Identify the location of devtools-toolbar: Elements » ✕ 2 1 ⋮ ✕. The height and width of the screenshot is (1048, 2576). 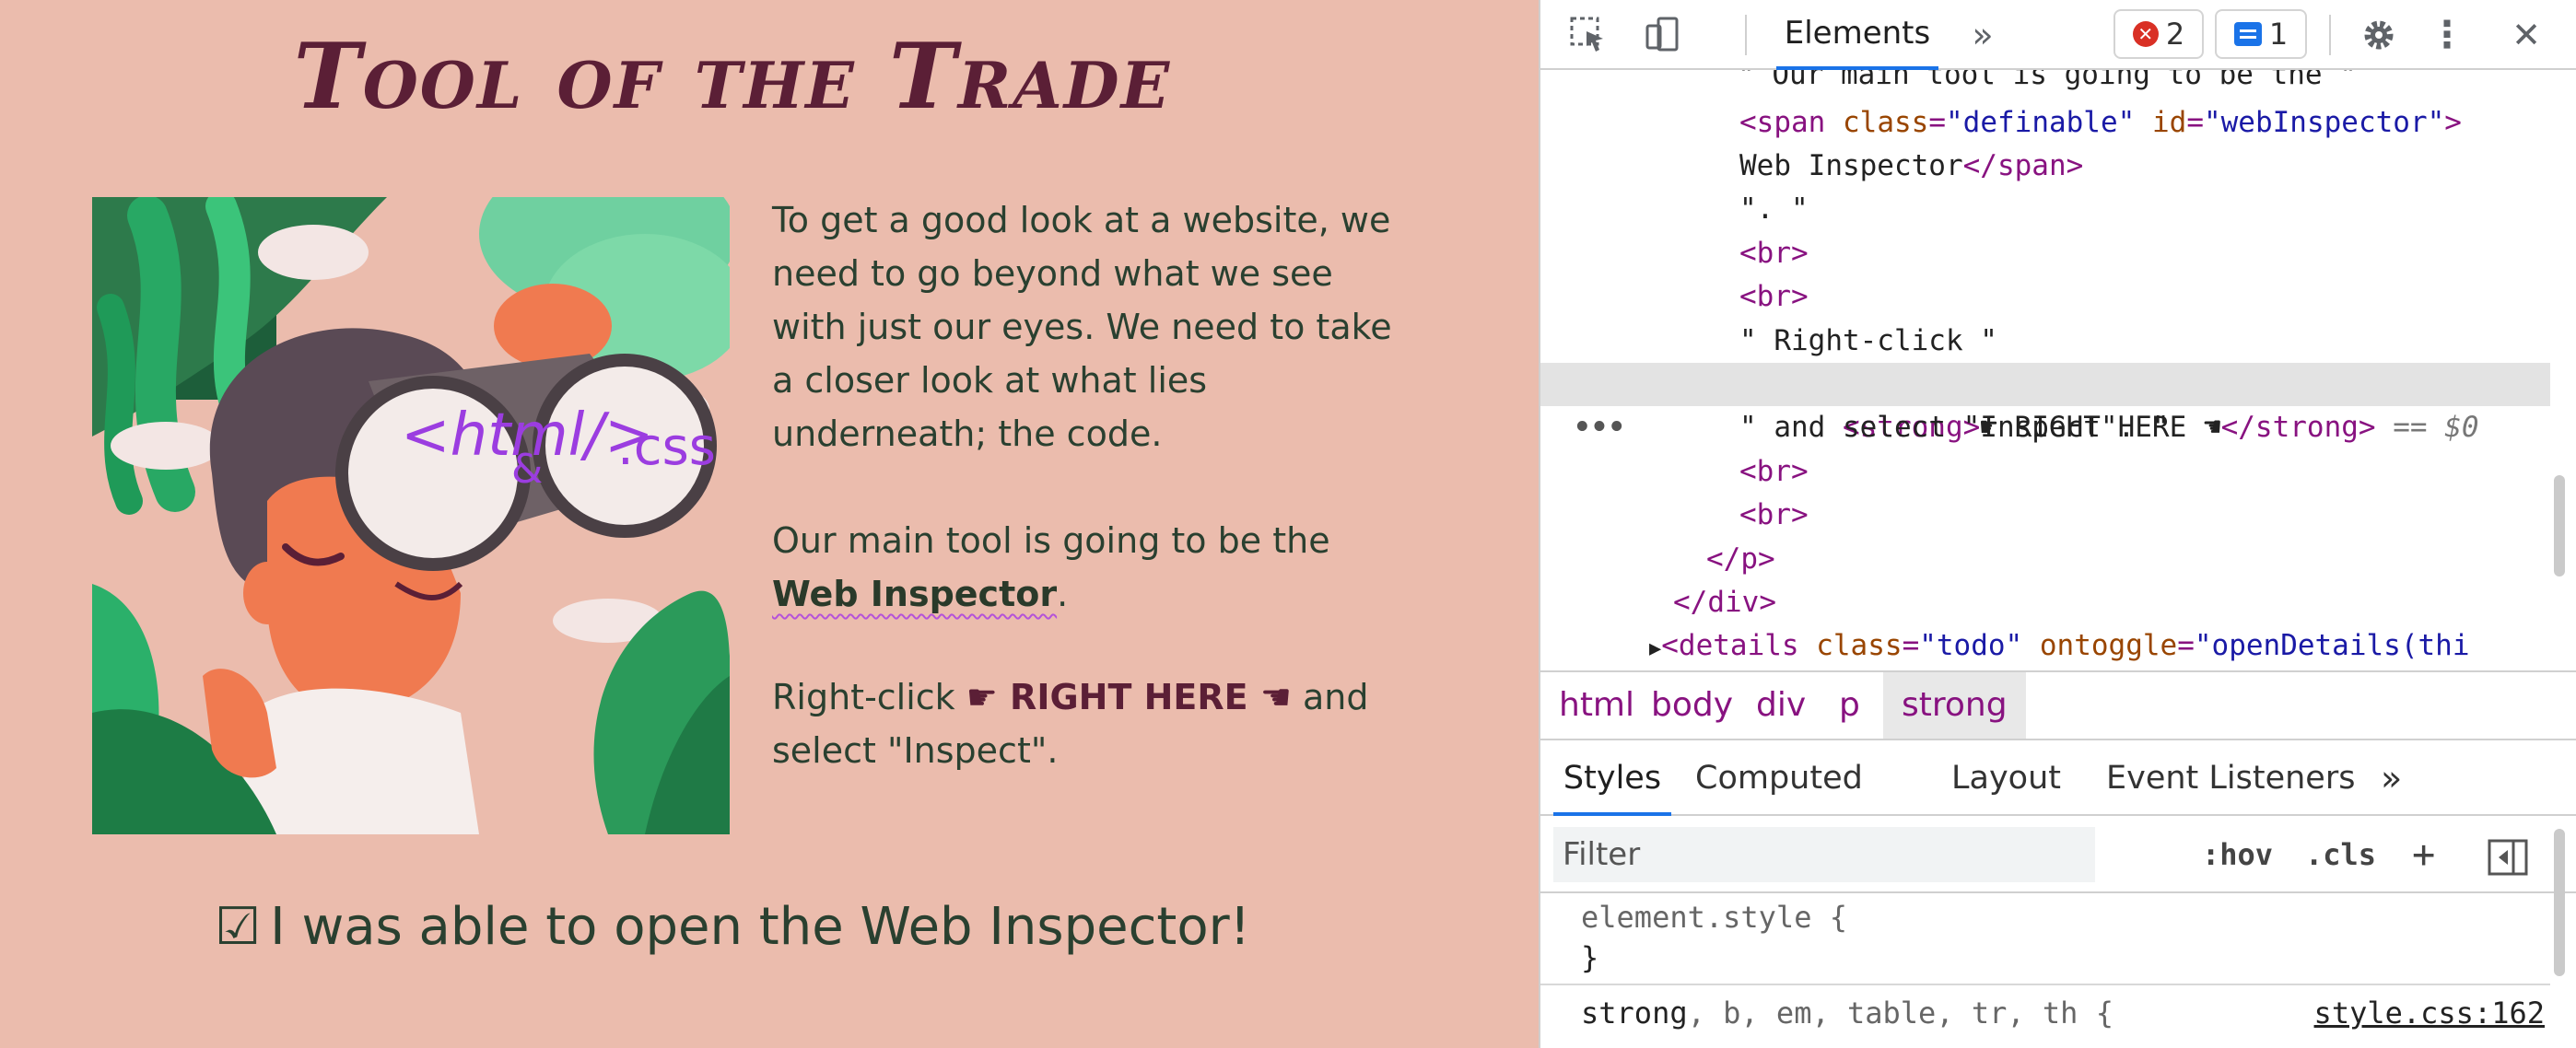
(2058, 35).